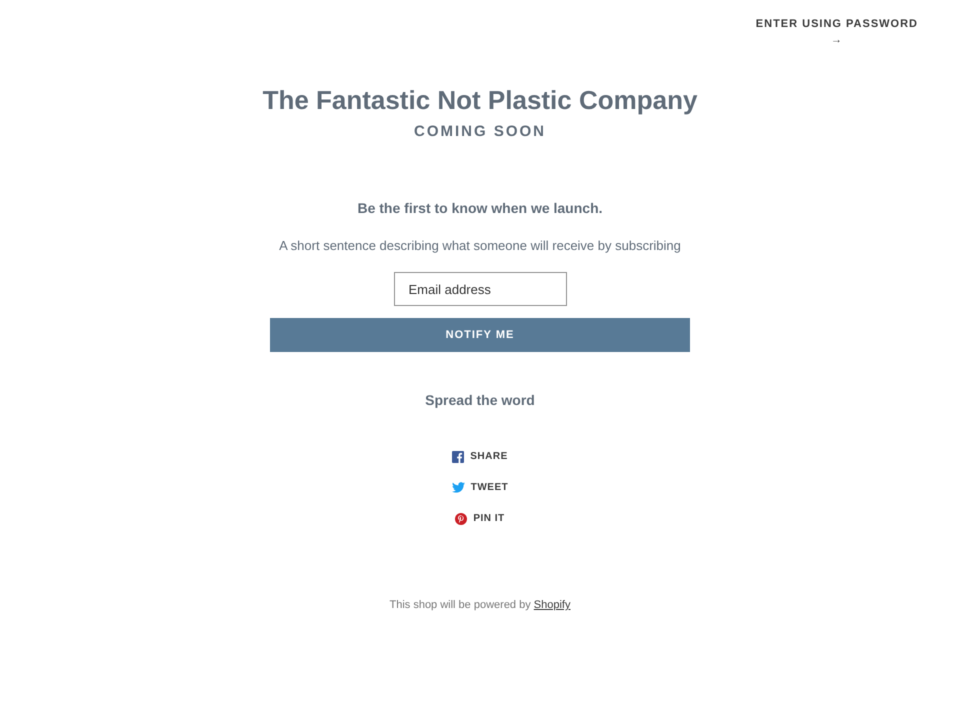 This screenshot has width=960, height=720. What do you see at coordinates (480, 208) in the screenshot?
I see `signup-heading: Be the first to know when we launch.` at bounding box center [480, 208].